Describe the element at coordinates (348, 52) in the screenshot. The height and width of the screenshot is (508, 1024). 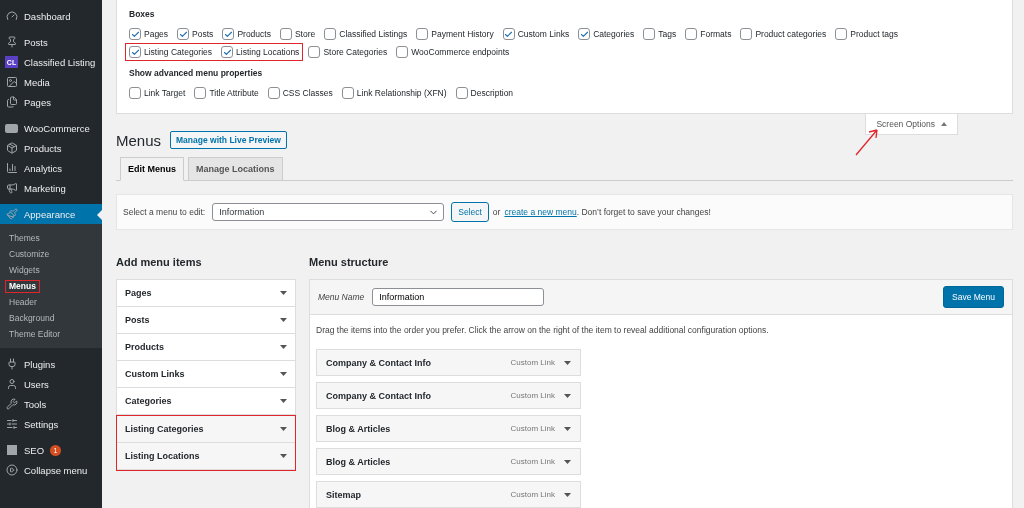
I see `checkbox-option: Store Categories` at that location.